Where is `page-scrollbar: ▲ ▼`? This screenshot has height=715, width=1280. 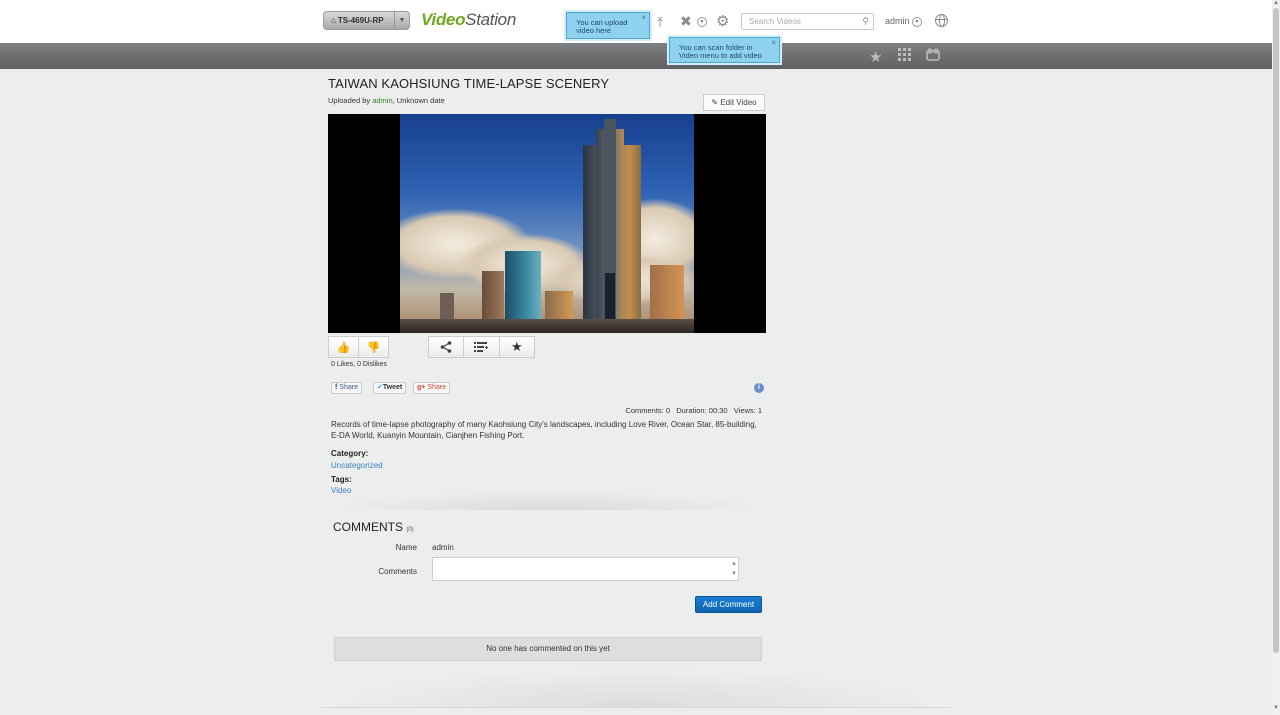
page-scrollbar: ▲ ▼ is located at coordinates (1276, 357).